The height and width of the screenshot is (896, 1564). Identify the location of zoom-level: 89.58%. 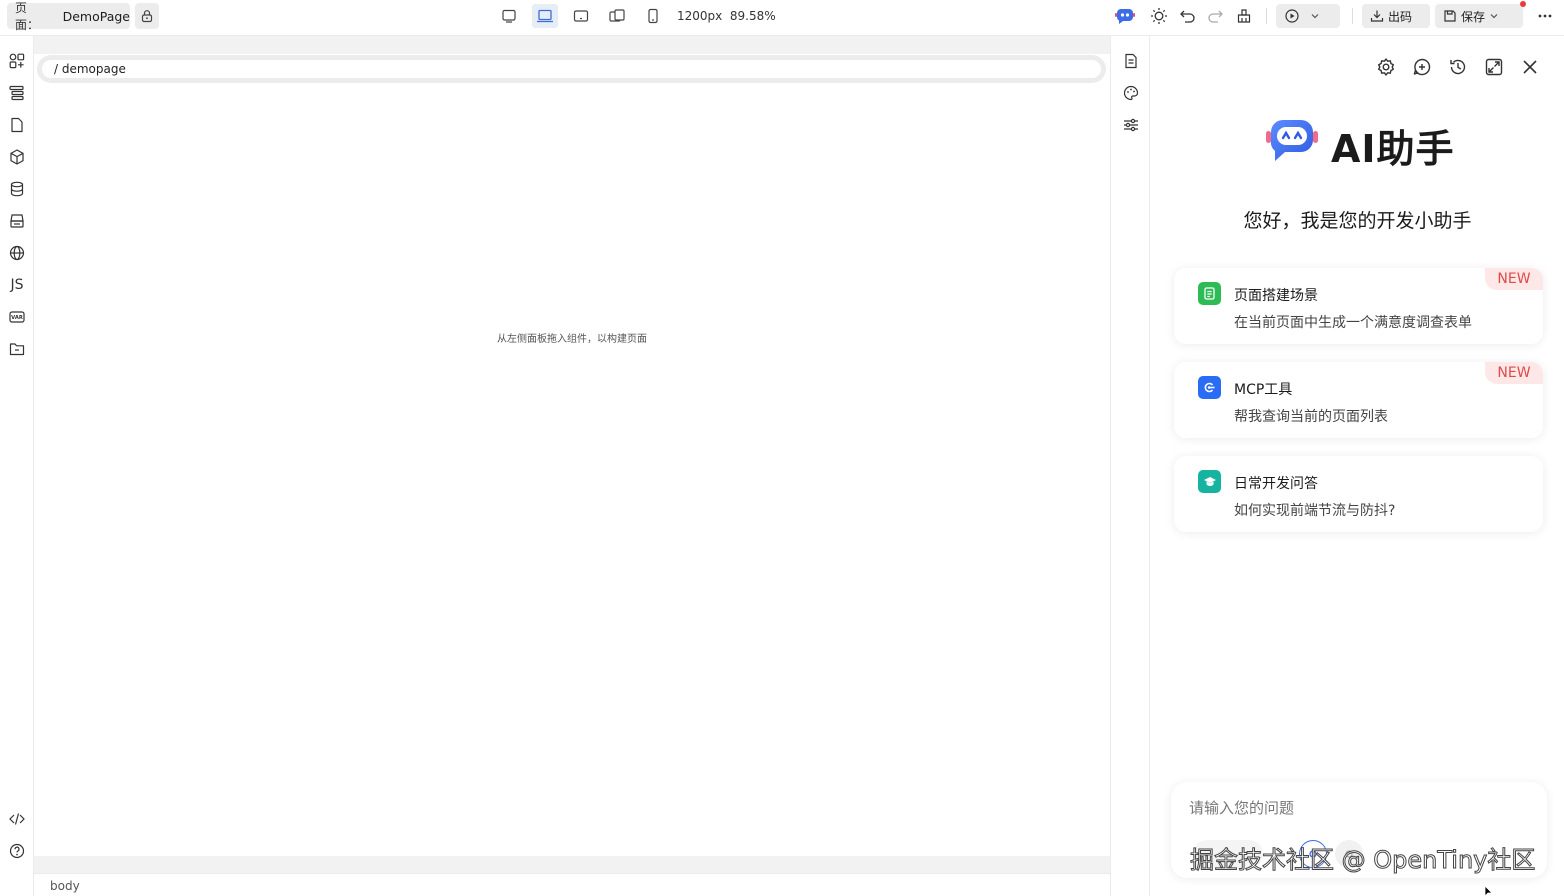
(752, 16).